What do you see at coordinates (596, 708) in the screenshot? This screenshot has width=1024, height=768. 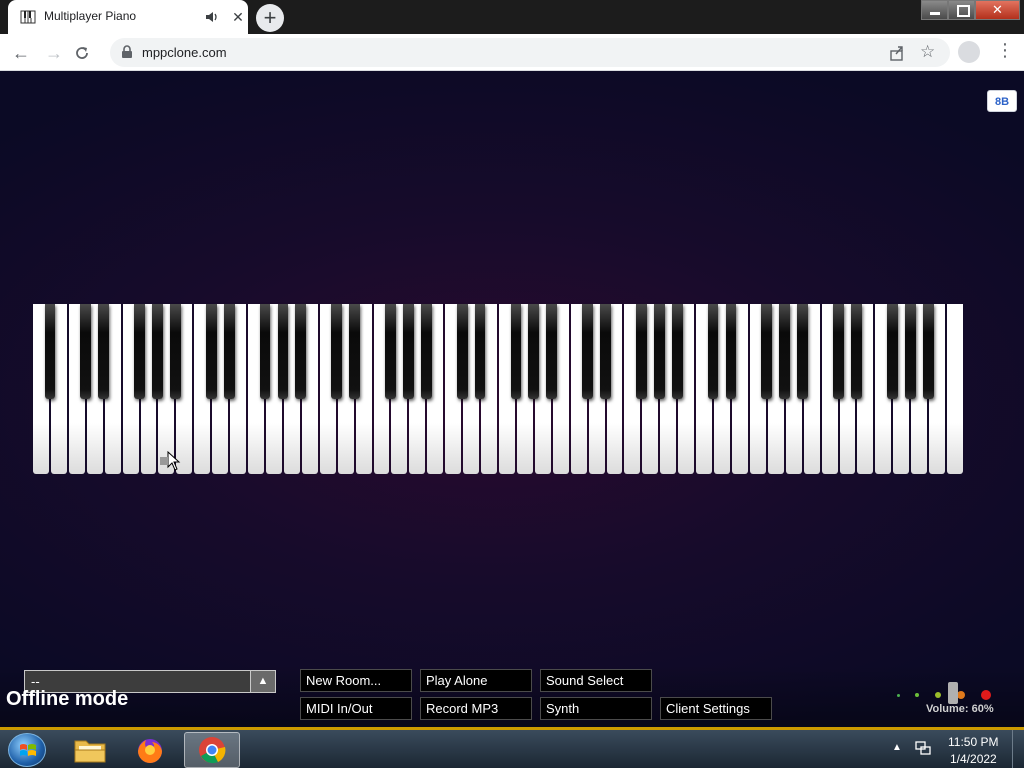 I see `synth-button: Synth` at bounding box center [596, 708].